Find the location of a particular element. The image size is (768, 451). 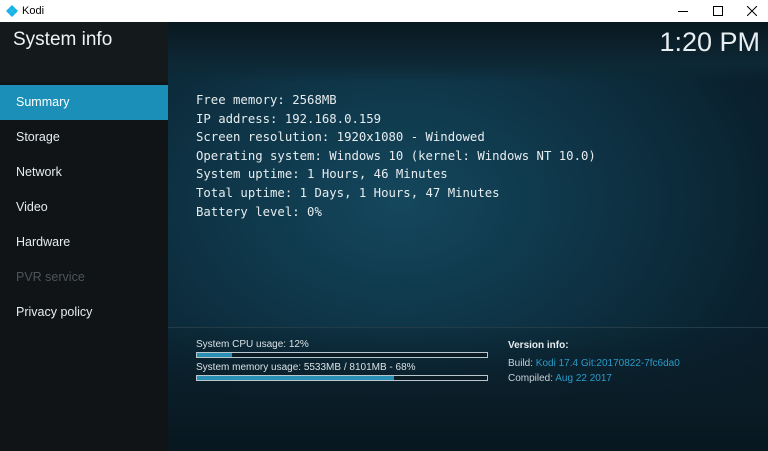

clock: 1:20 PM is located at coordinates (709, 42).